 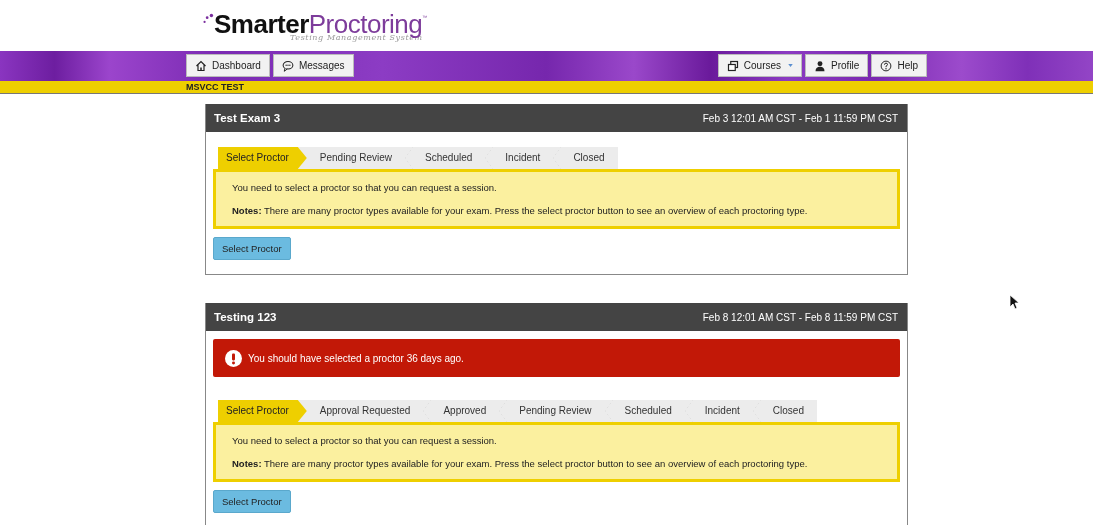 What do you see at coordinates (208, 18) in the screenshot?
I see `dots-icon` at bounding box center [208, 18].